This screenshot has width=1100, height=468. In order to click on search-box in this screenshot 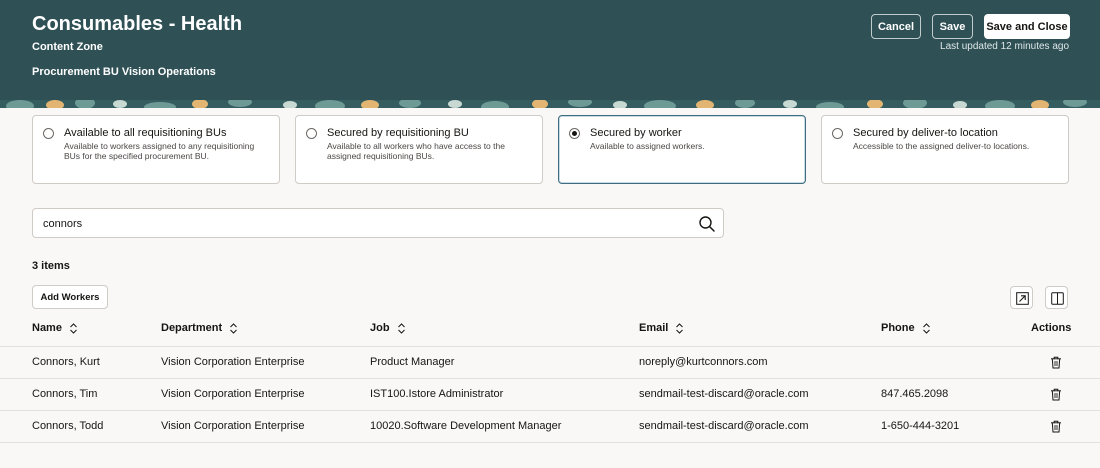, I will do `click(378, 223)`.